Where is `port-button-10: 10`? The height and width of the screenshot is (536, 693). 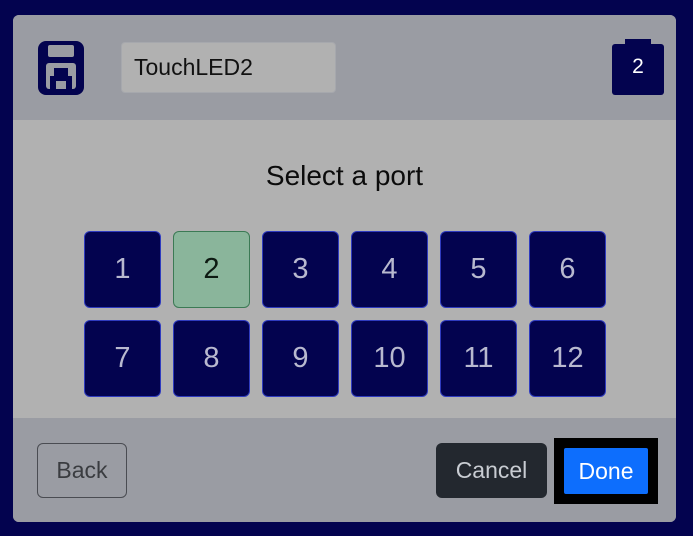
port-button-10: 10 is located at coordinates (389, 358).